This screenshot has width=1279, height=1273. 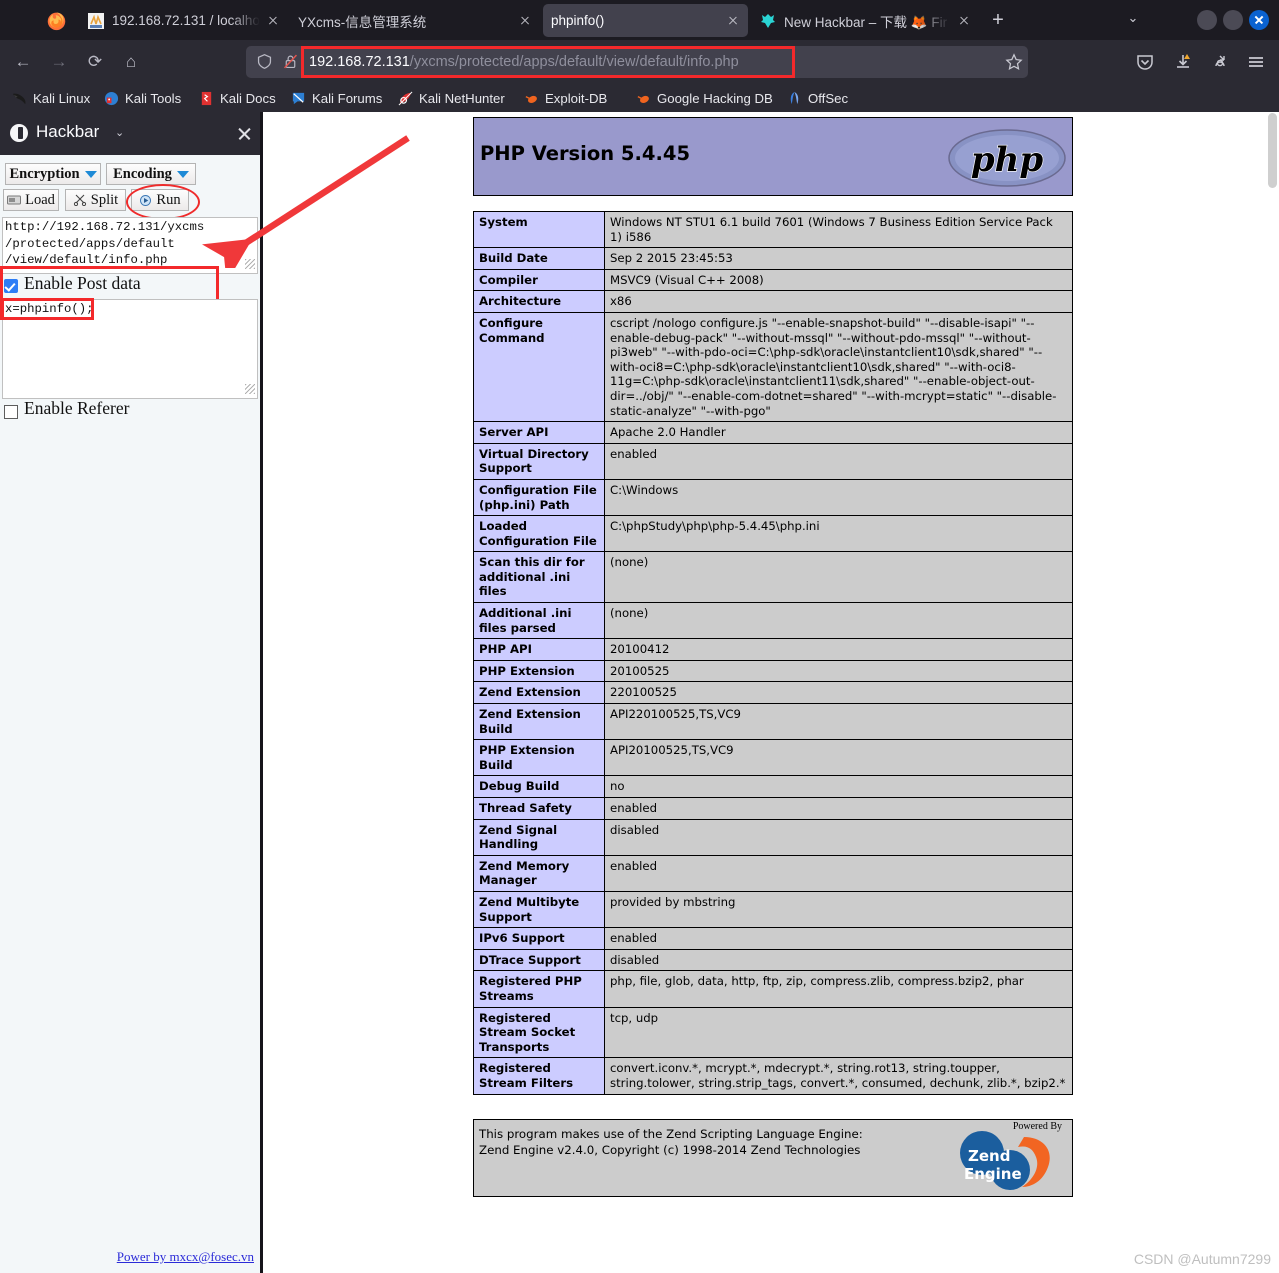 I want to click on table-cell-value: C:\phpStudy\php\php-5.4.45\php.ini, so click(x=838, y=534).